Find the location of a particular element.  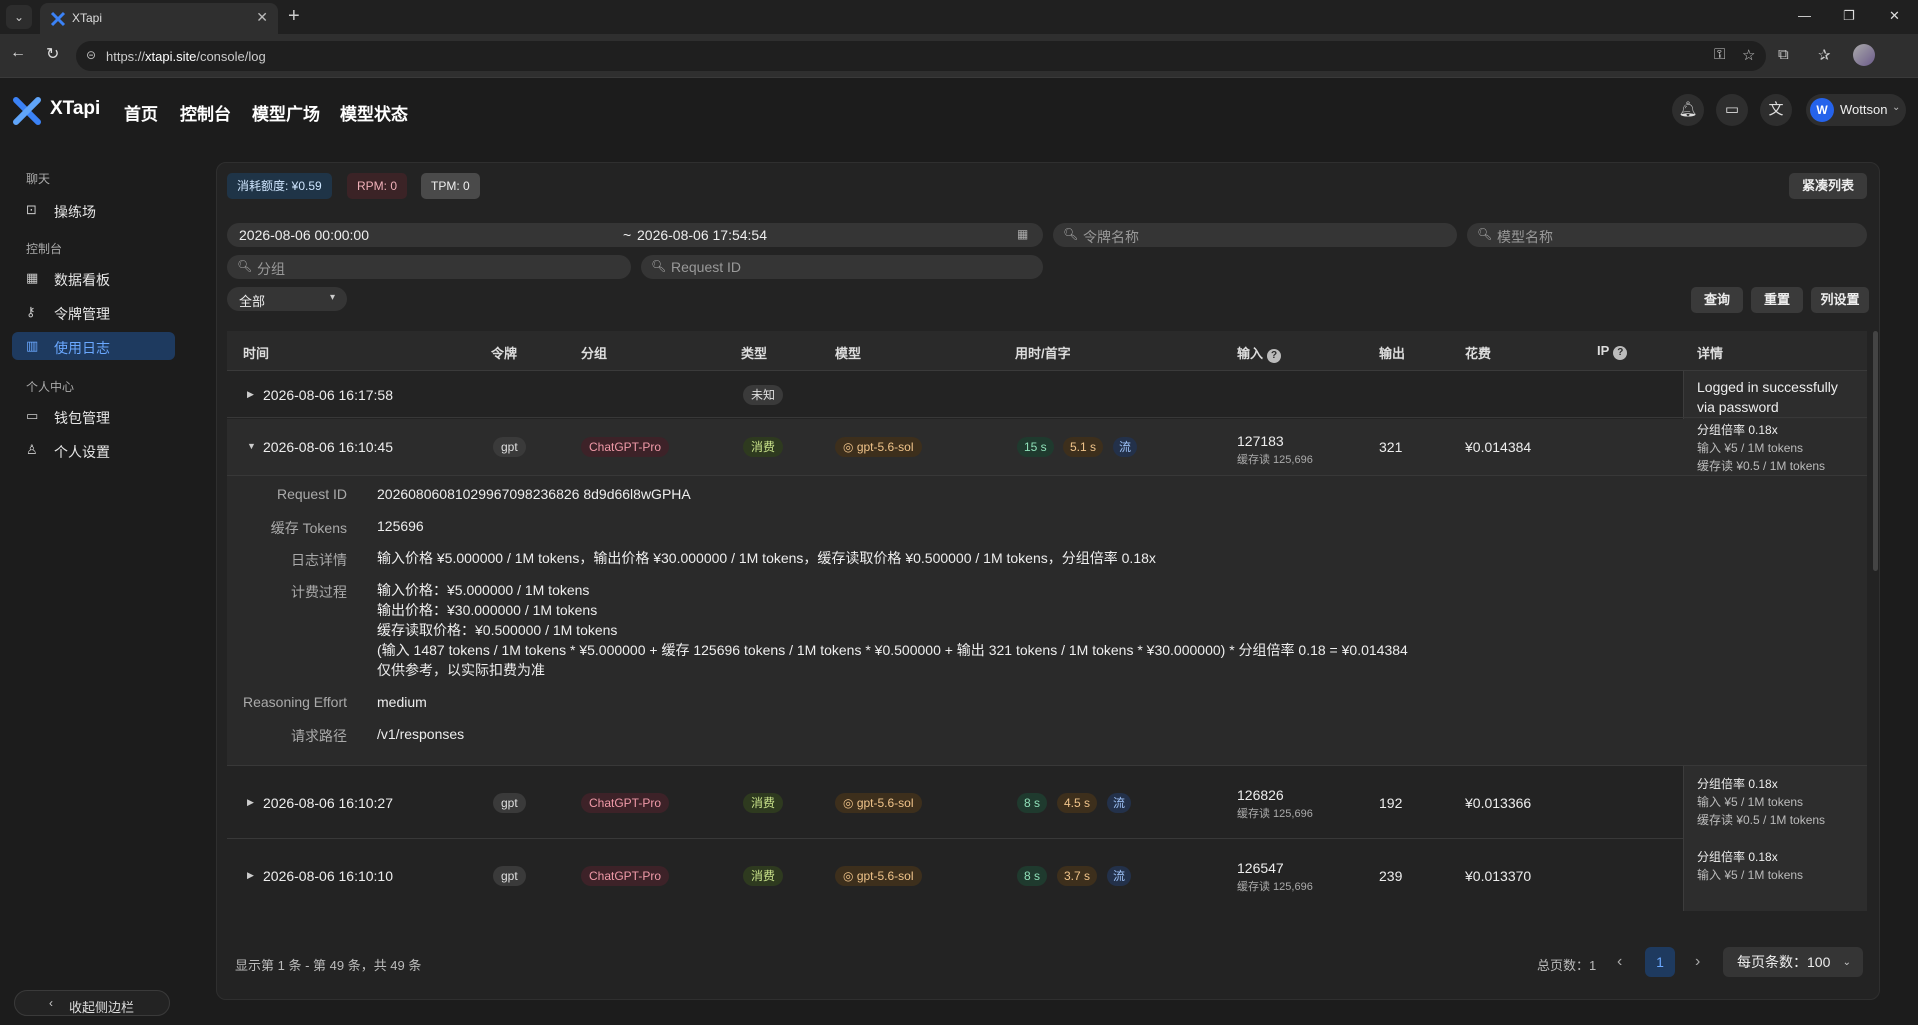

sidebar-item-tokens: ⚷ 令牌管理 is located at coordinates (93, 312).